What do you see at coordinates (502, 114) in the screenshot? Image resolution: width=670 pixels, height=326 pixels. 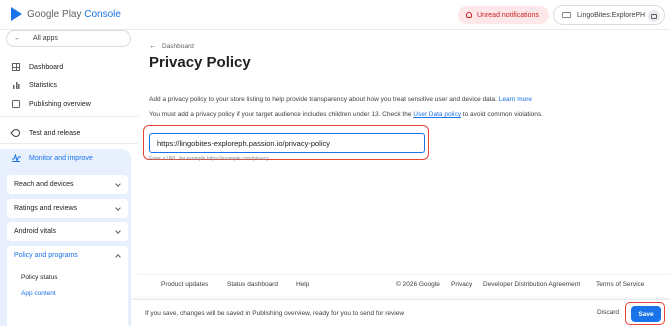 I see `description-text: to avoid common violations.` at bounding box center [502, 114].